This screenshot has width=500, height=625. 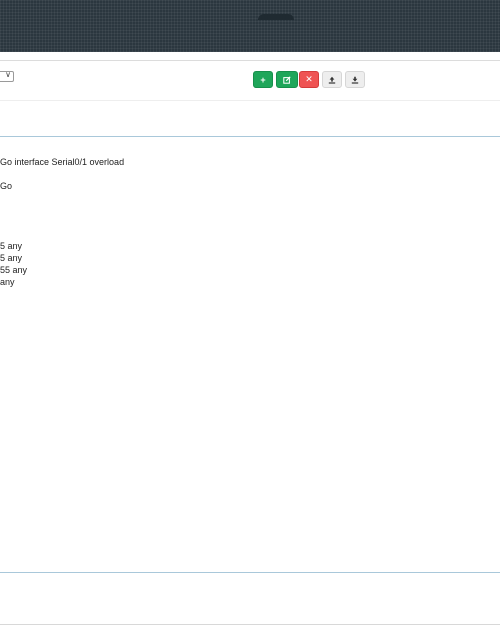 I want to click on edit-icon, so click(x=287, y=79).